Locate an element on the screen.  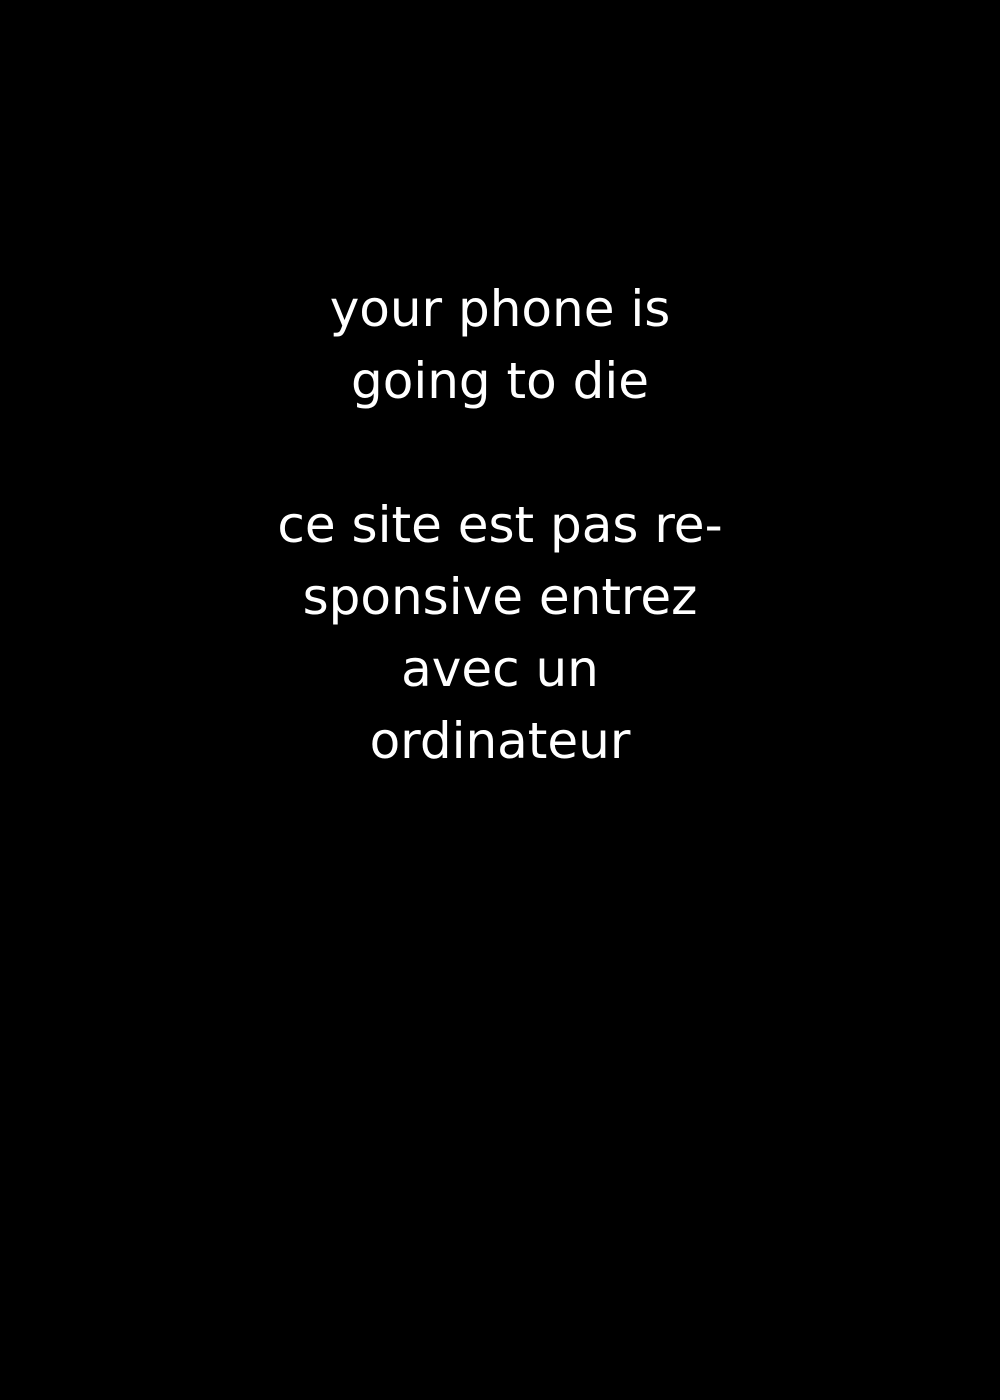
message-line-4: sponsive entrez is located at coordinates (500, 597).